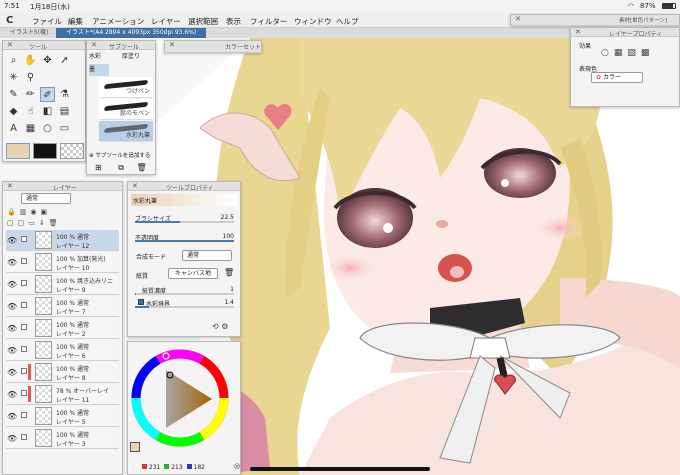 Image resolution: width=680 pixels, height=475 pixels. What do you see at coordinates (648, 53) in the screenshot?
I see `texture-effect-icon: ▩` at bounding box center [648, 53].